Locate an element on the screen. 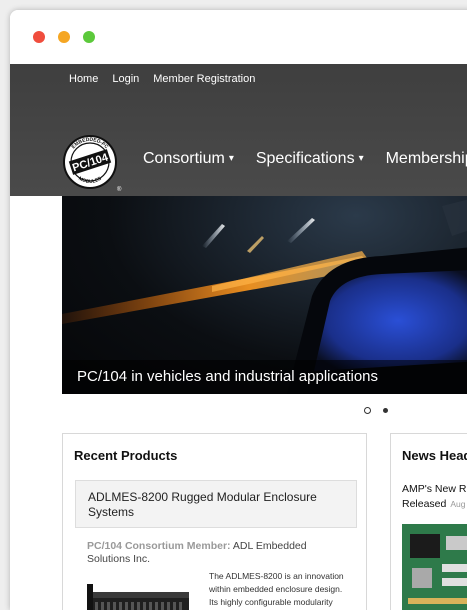  recent-products-title: Recent Products is located at coordinates (126, 455).